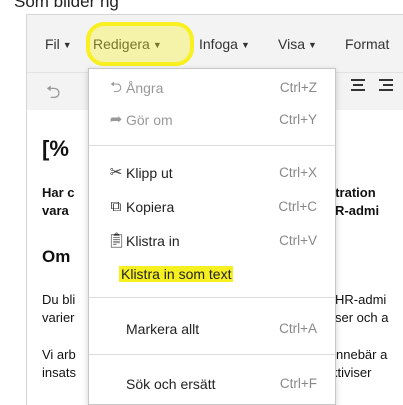 The height and width of the screenshot is (405, 403). What do you see at coordinates (362, 317) in the screenshot?
I see `doc-line: ser och a` at bounding box center [362, 317].